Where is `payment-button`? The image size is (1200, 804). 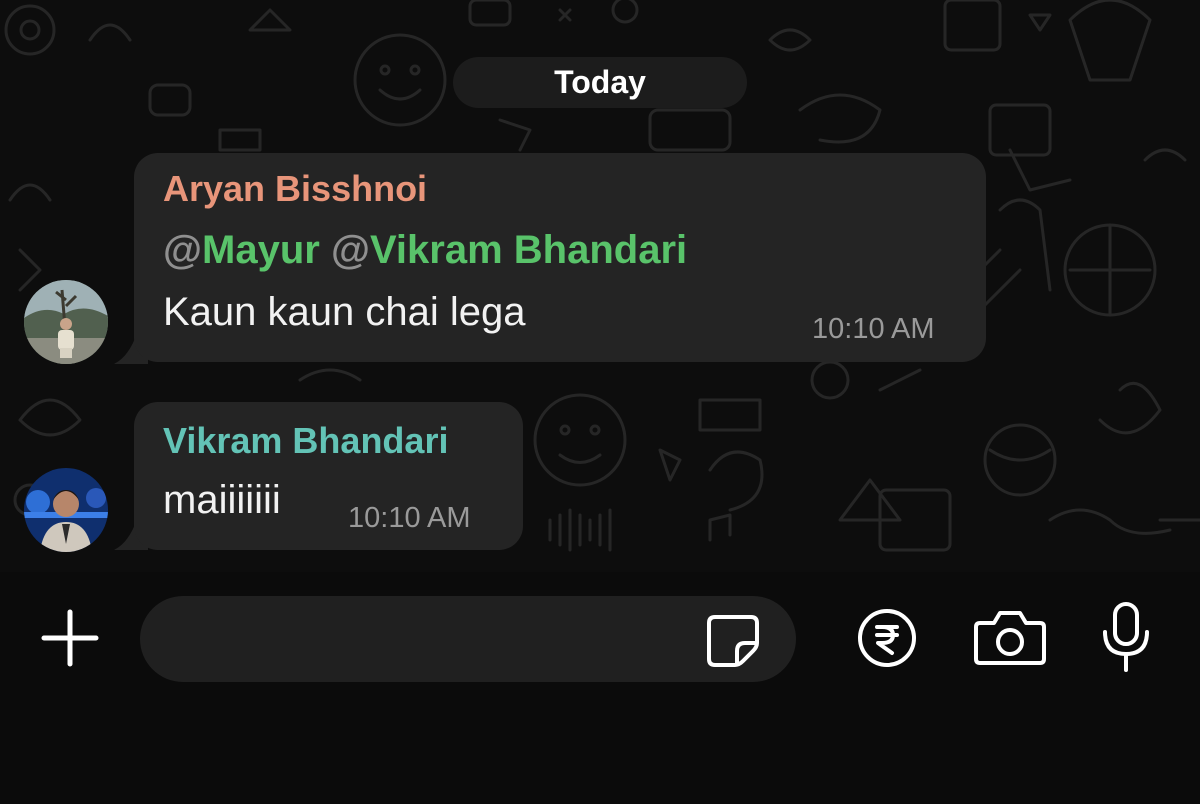
payment-button is located at coordinates (887, 638).